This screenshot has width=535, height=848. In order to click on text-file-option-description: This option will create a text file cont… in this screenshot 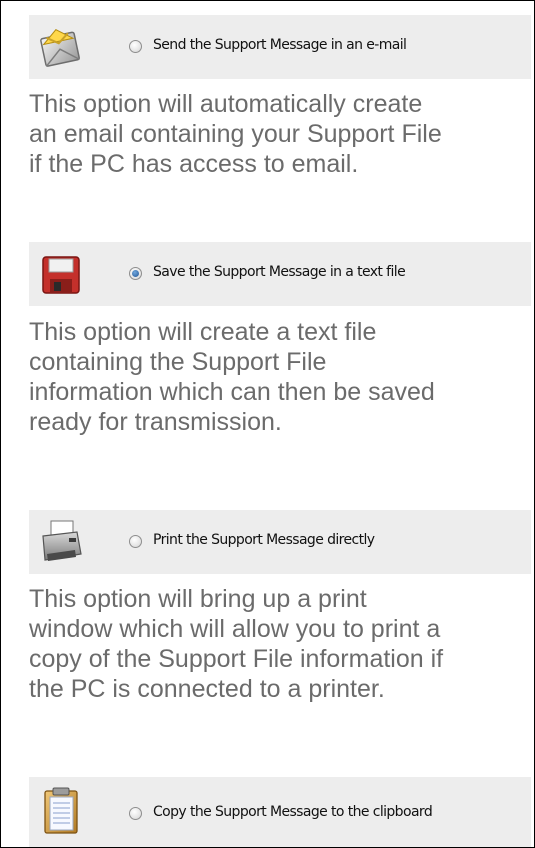, I will do `click(279, 377)`.